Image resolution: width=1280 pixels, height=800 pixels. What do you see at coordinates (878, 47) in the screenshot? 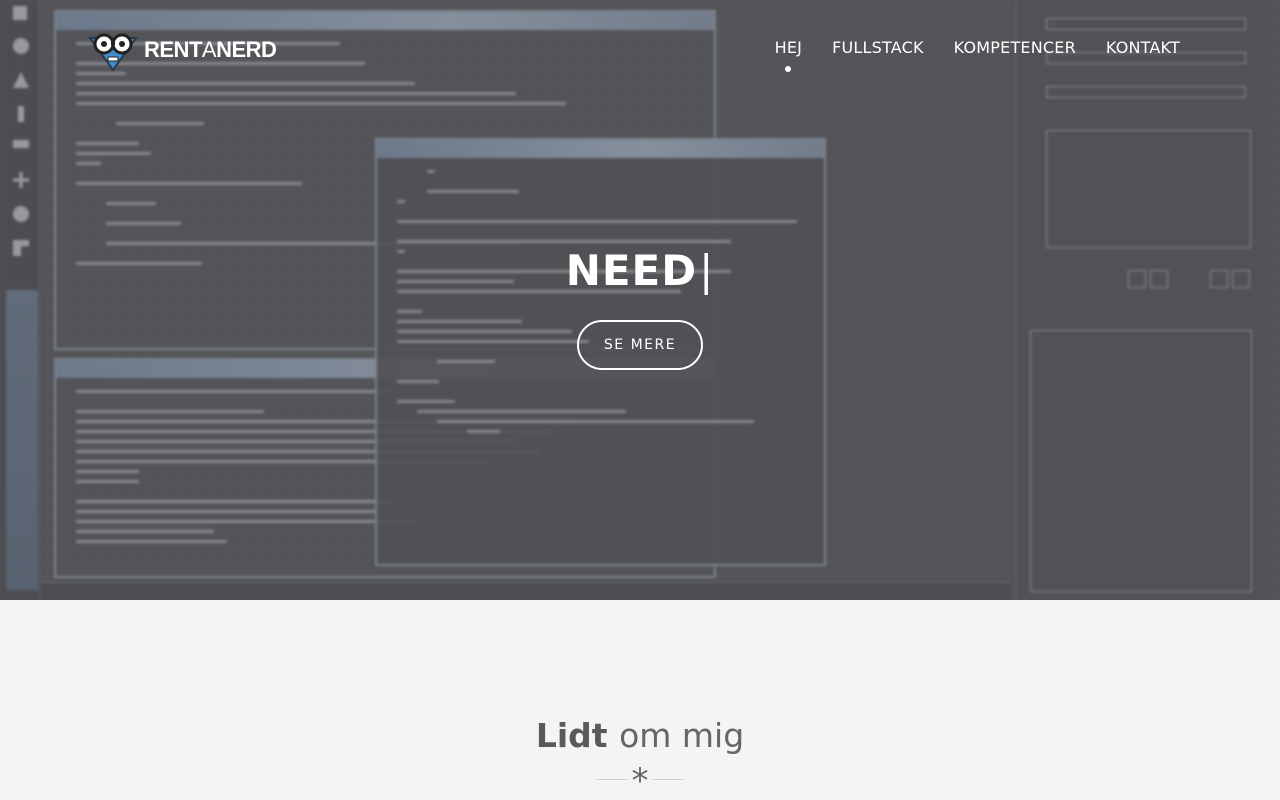
I see `nav-item-fullstack: FULLSTACK` at bounding box center [878, 47].